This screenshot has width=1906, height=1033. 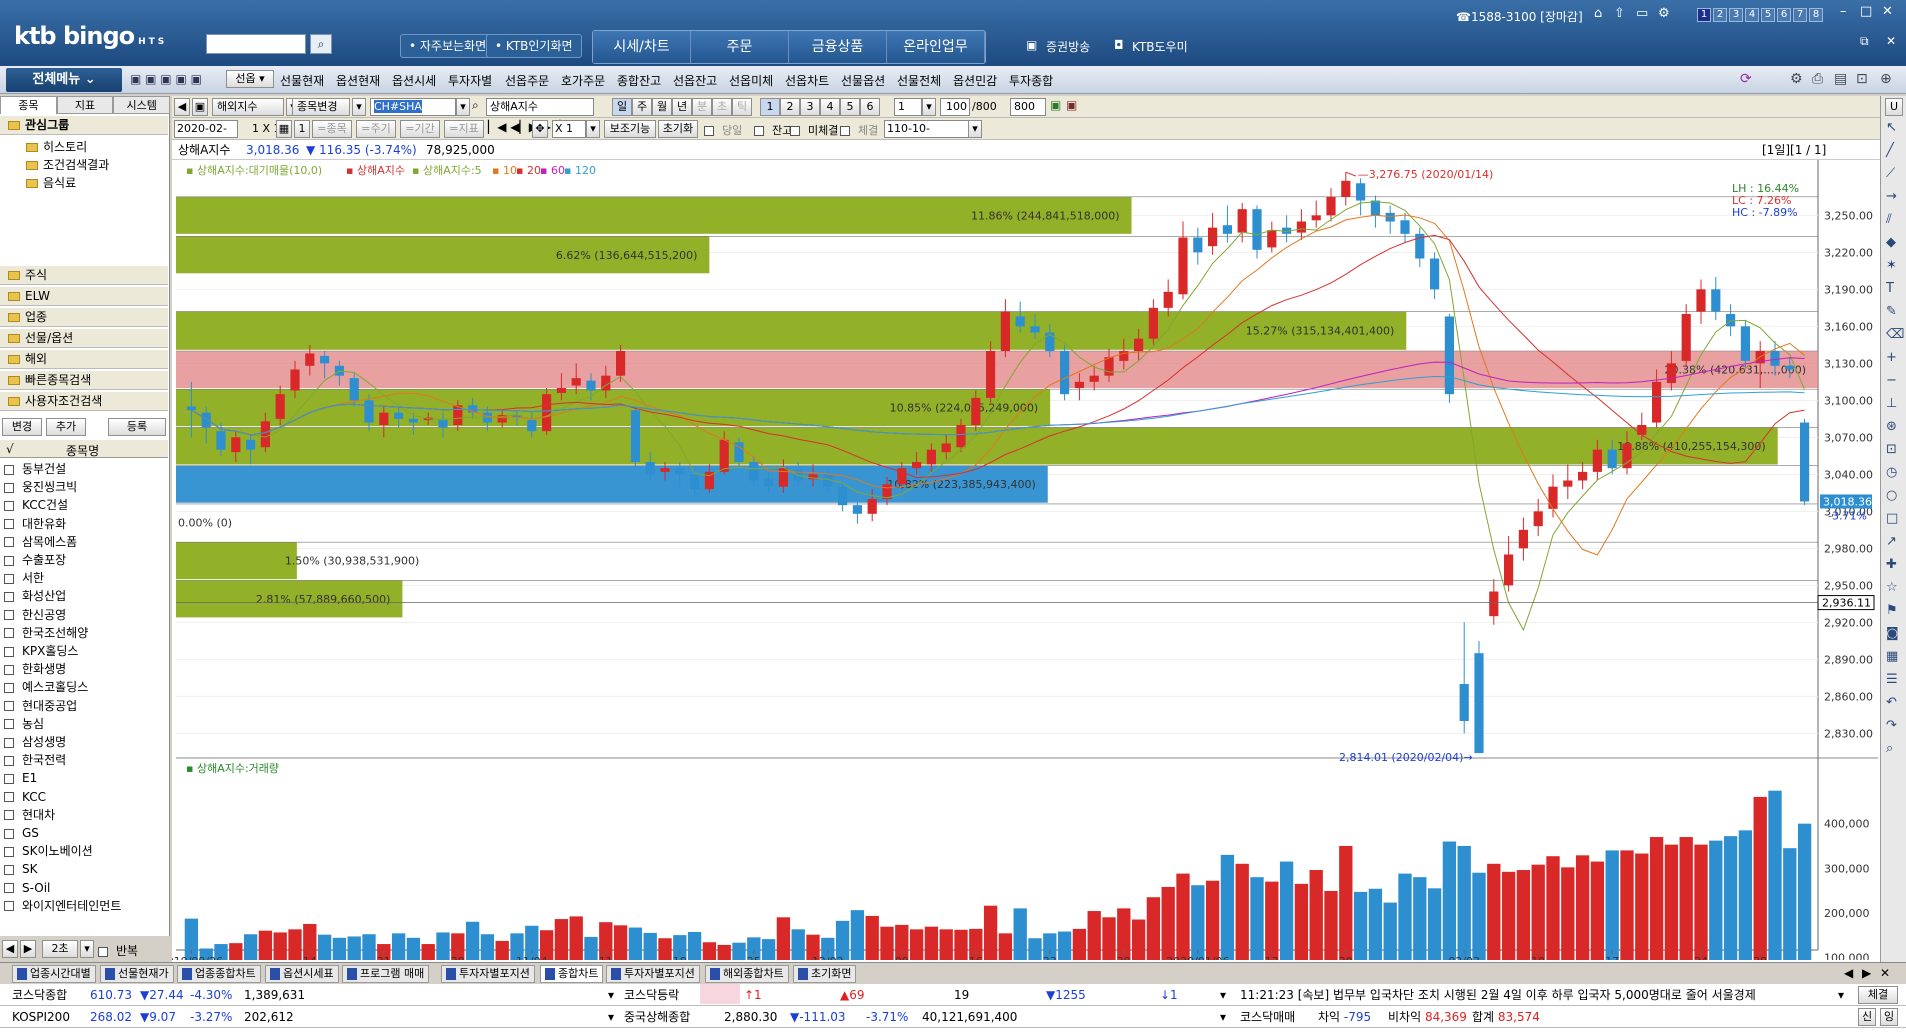 I want to click on list-item: 와이지엔터테인먼트, so click(x=62, y=906).